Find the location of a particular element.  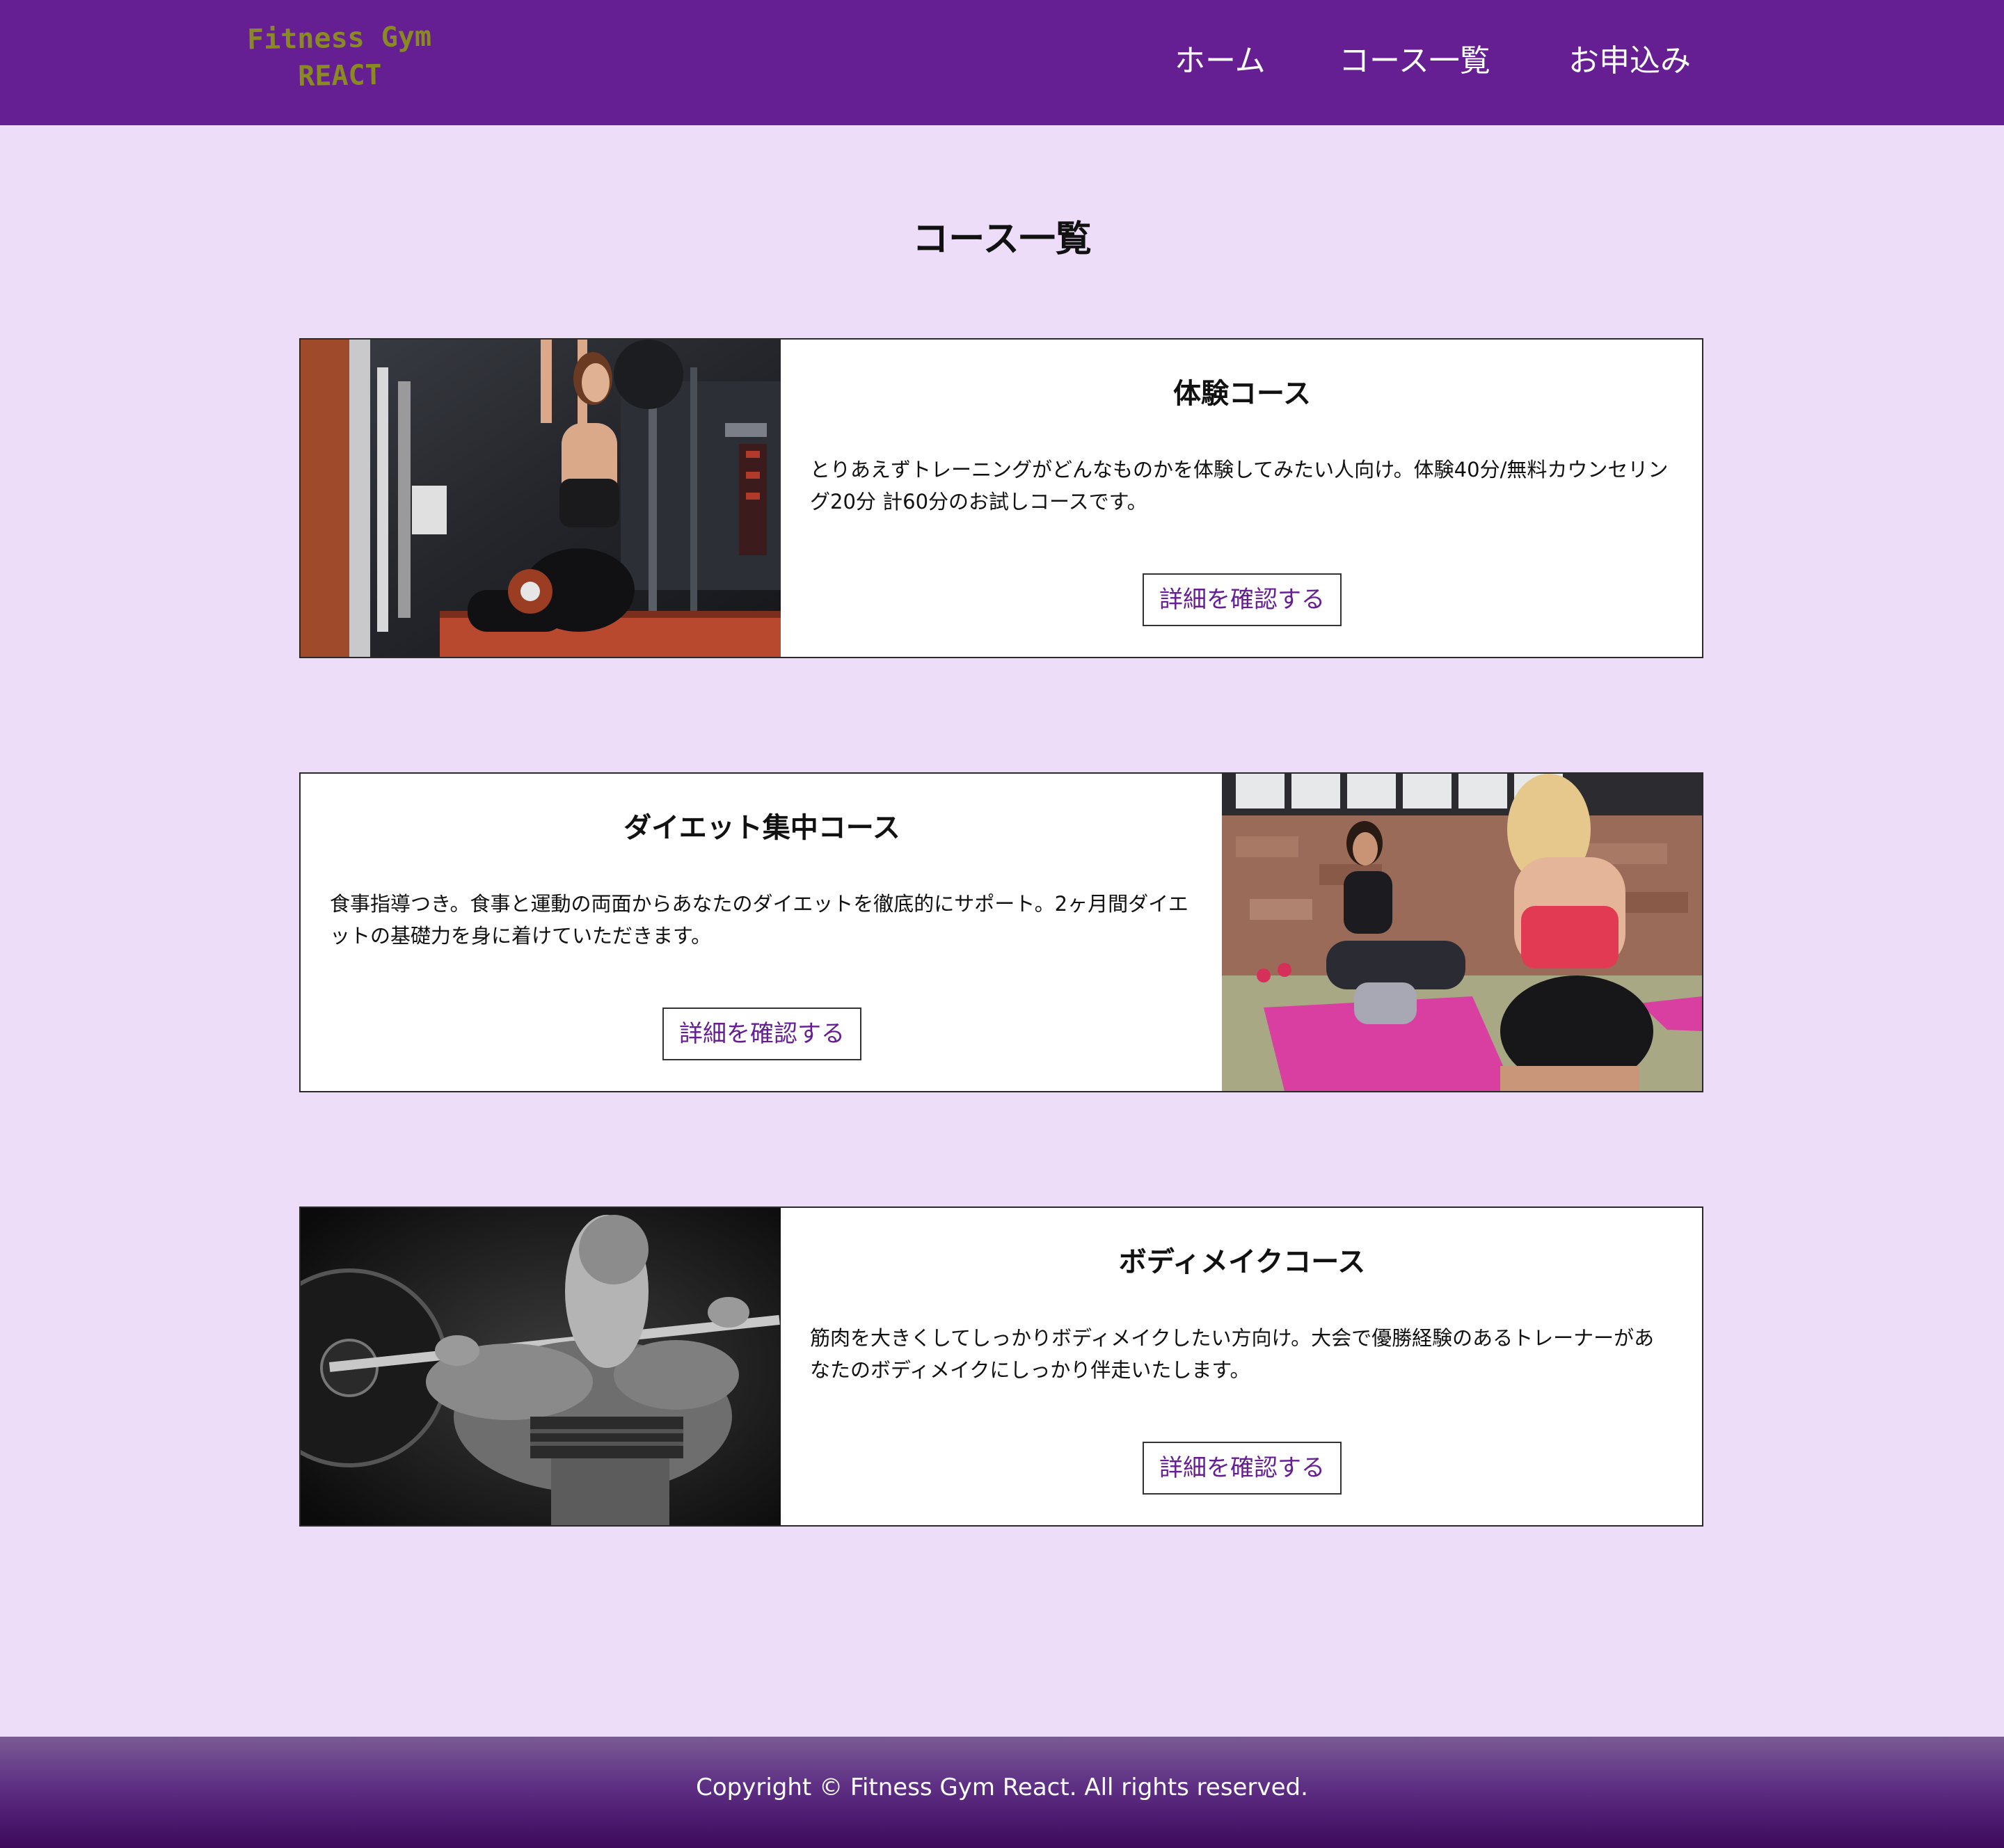

page-title: コース一覧 is located at coordinates (1002, 239).